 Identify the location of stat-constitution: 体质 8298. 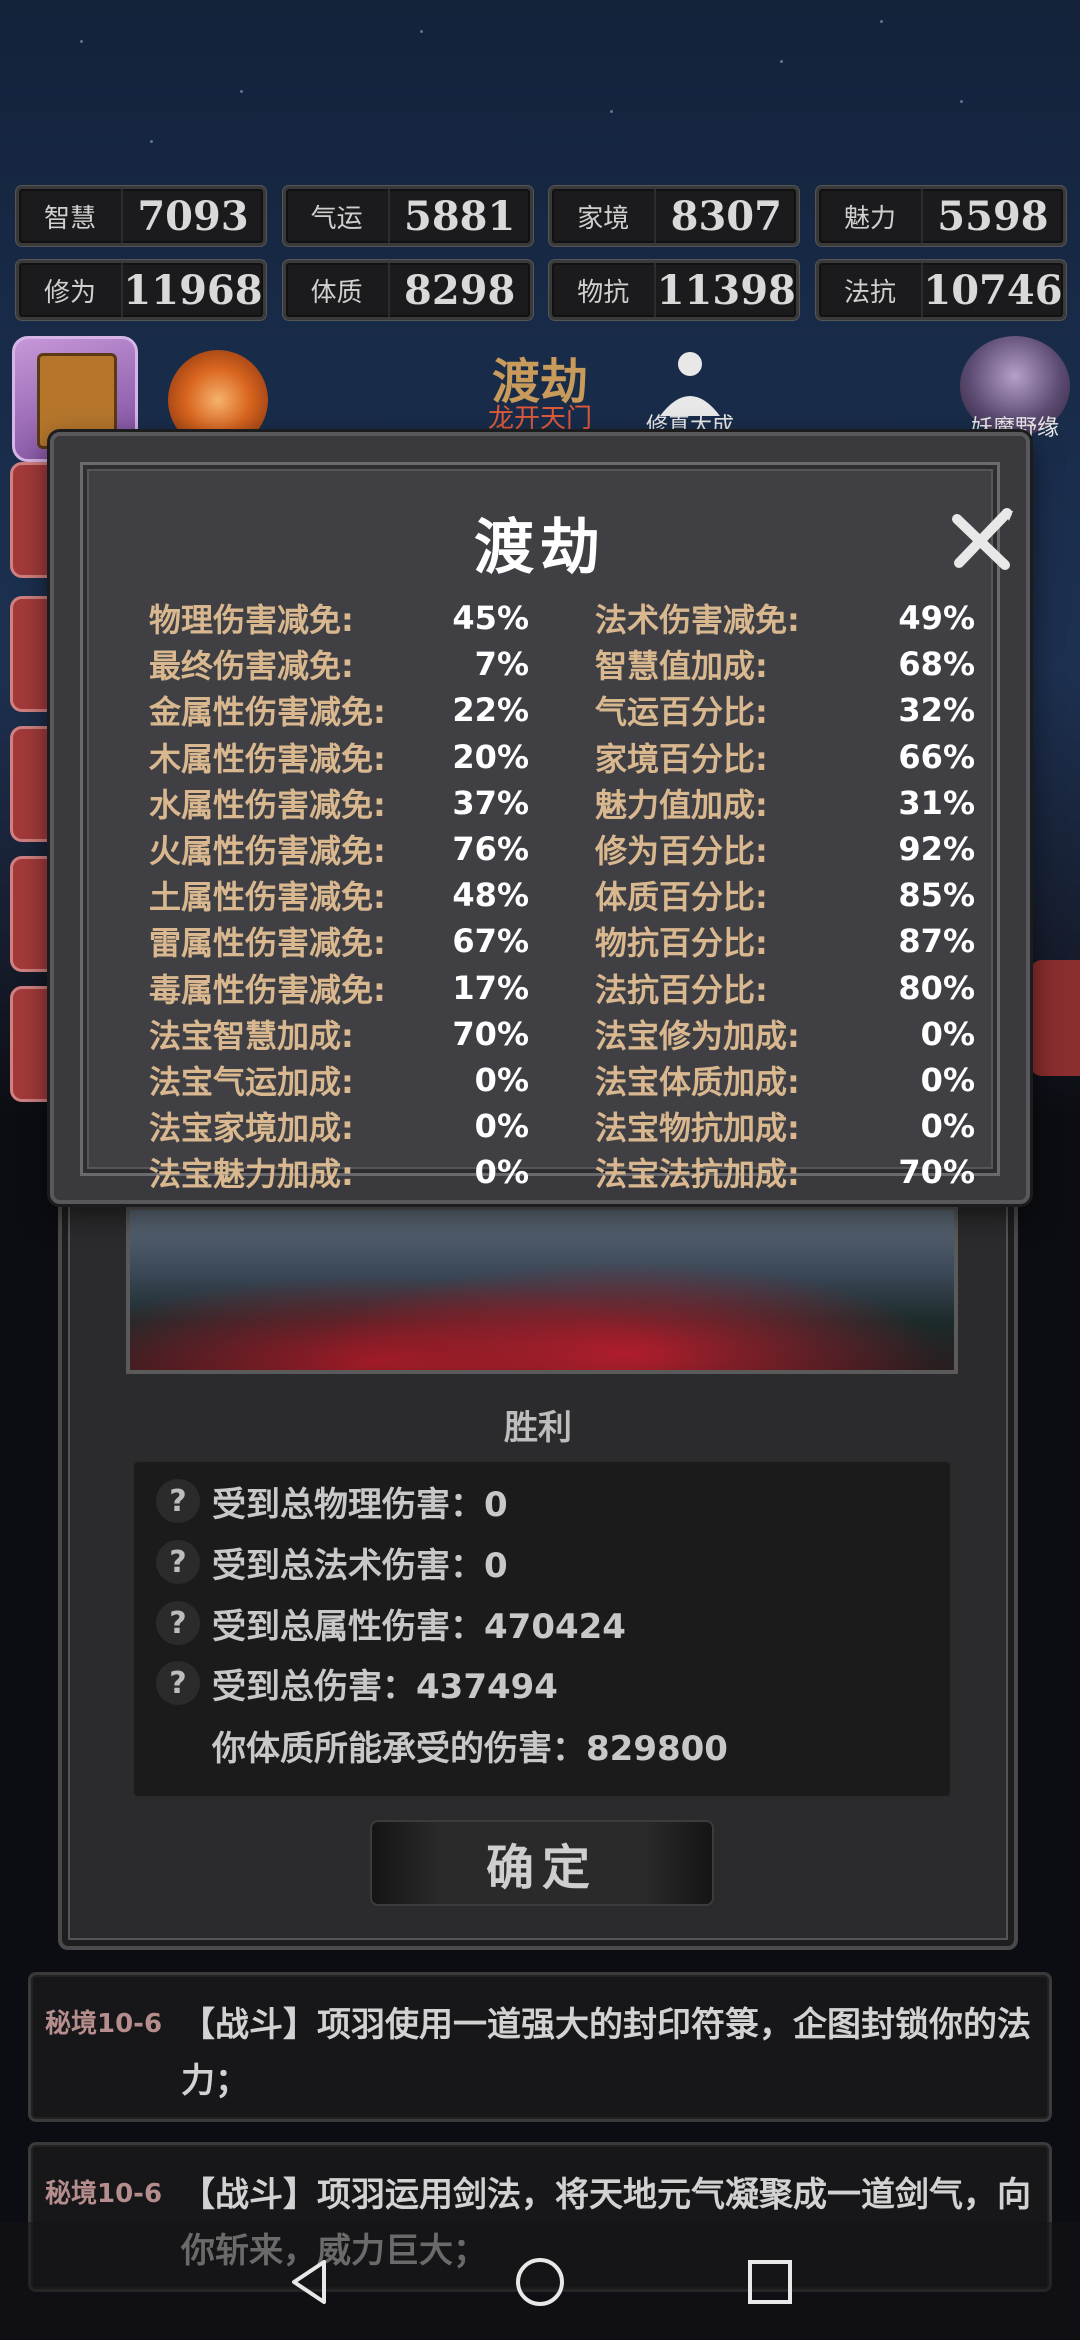
(407, 290).